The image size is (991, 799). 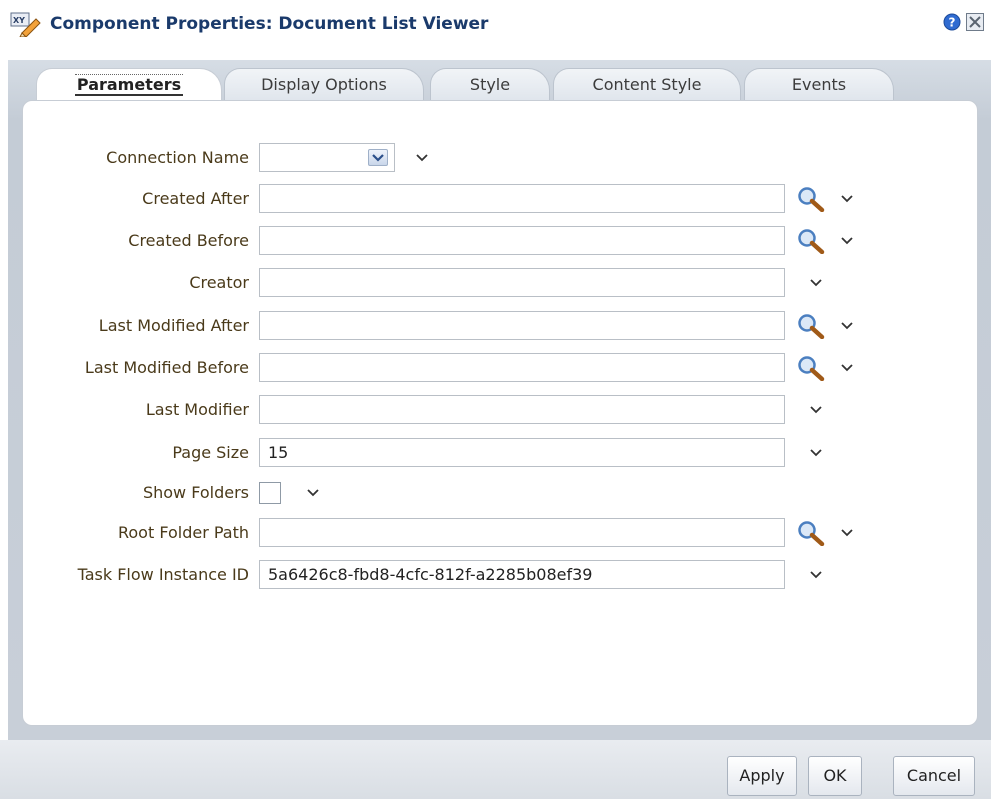 I want to click on tab-label: Content Style, so click(x=647, y=84).